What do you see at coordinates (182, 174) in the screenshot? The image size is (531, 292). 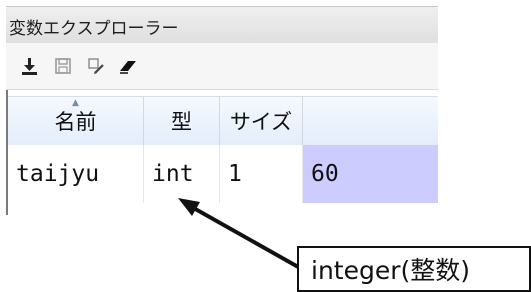 I see `cell-type: int` at bounding box center [182, 174].